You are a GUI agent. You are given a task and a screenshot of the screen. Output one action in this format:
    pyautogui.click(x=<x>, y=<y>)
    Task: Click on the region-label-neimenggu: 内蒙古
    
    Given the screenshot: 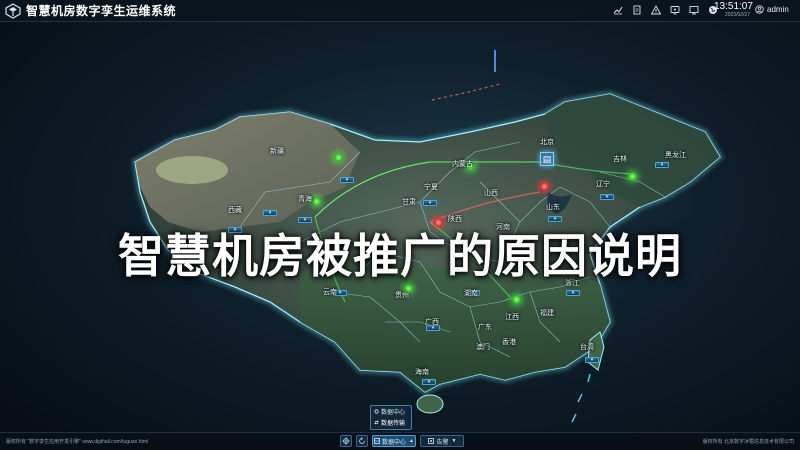 What is the action you would take?
    pyautogui.click(x=462, y=164)
    